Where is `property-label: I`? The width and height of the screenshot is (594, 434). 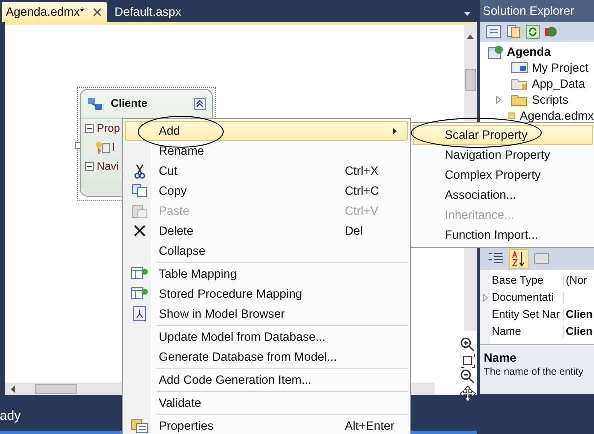
property-label: I is located at coordinates (114, 148).